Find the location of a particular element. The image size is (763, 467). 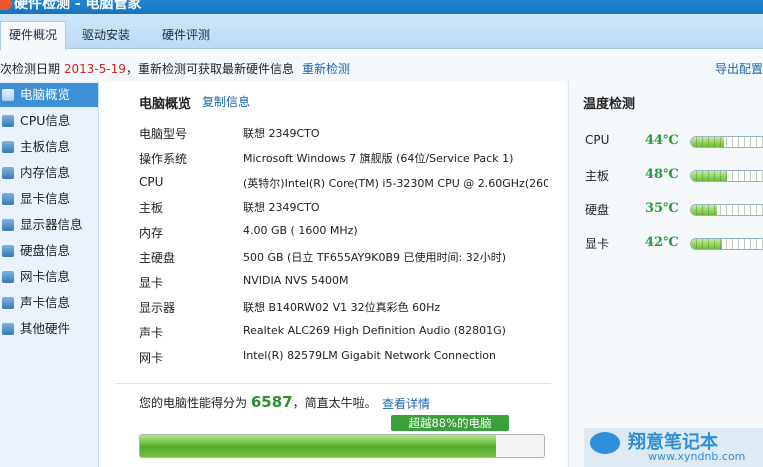

info-value: 500 GB (日立 TF655AY9K0B9 已使用时间: 32小时) is located at coordinates (375, 257).